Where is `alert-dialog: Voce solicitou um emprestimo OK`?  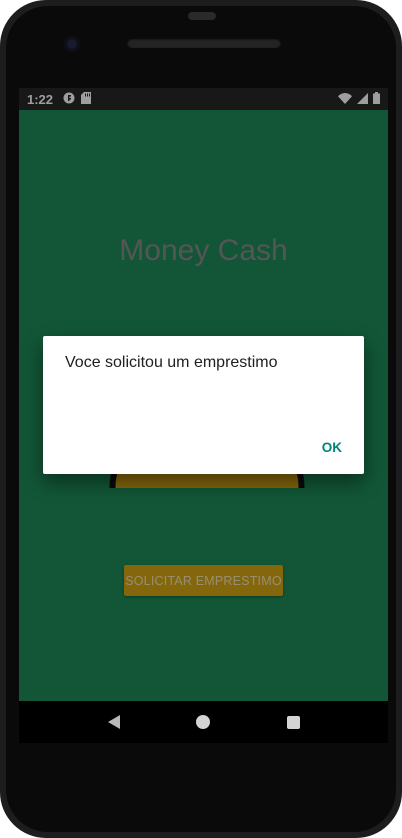 alert-dialog: Voce solicitou um emprestimo OK is located at coordinates (203, 405).